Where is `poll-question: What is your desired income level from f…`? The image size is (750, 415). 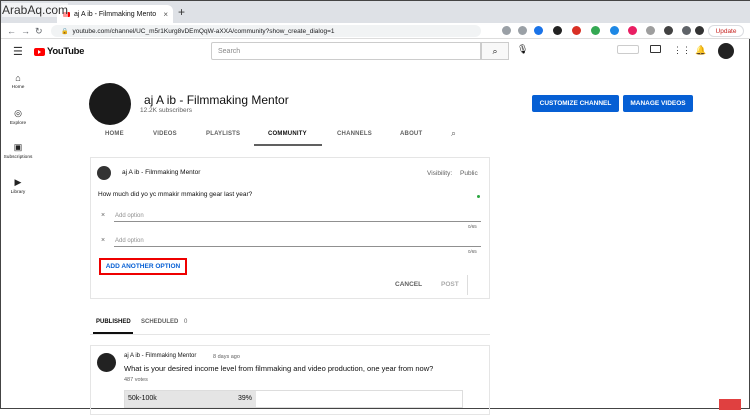 poll-question: What is your desired income level from f… is located at coordinates (279, 368).